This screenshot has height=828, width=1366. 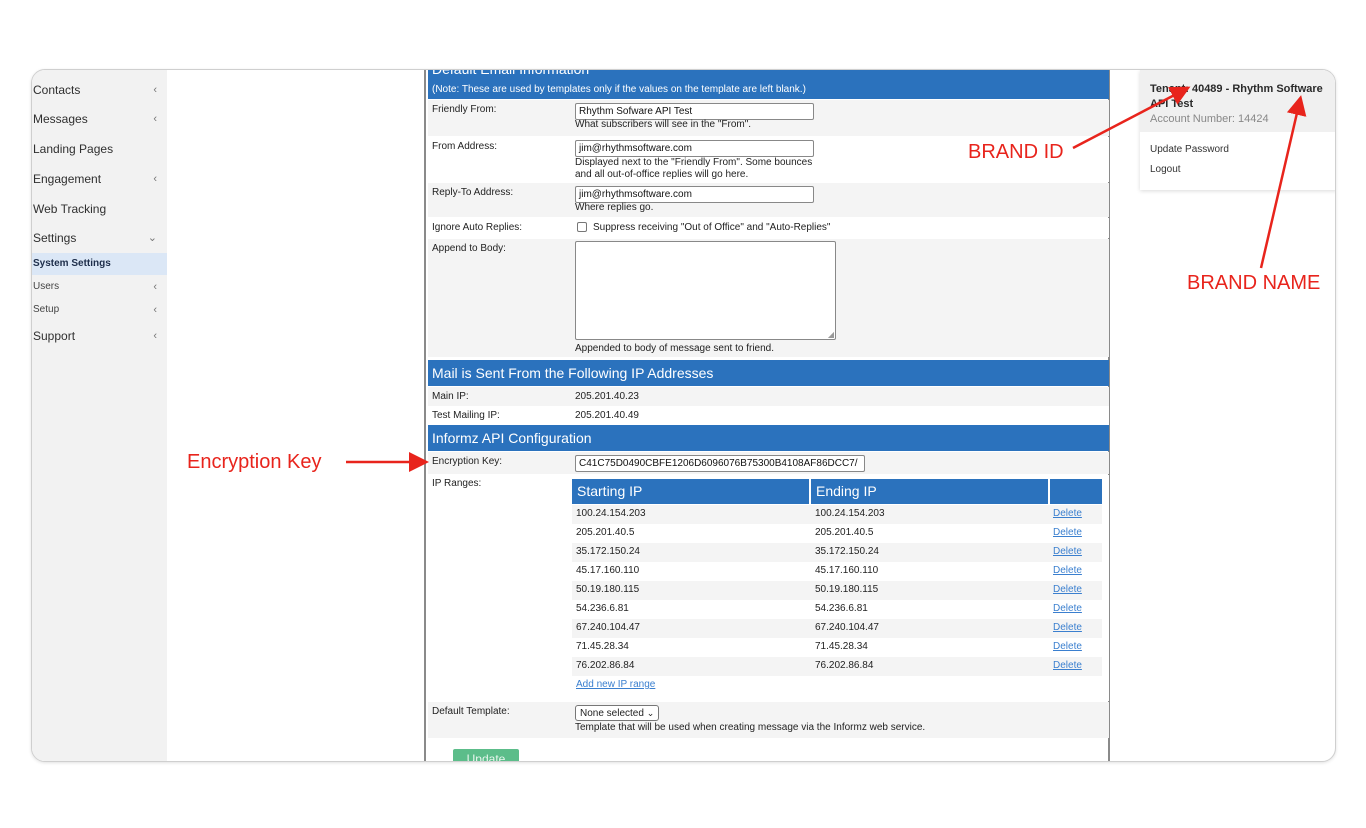 What do you see at coordinates (1283, 182) in the screenshot?
I see `arrow-brand-name` at bounding box center [1283, 182].